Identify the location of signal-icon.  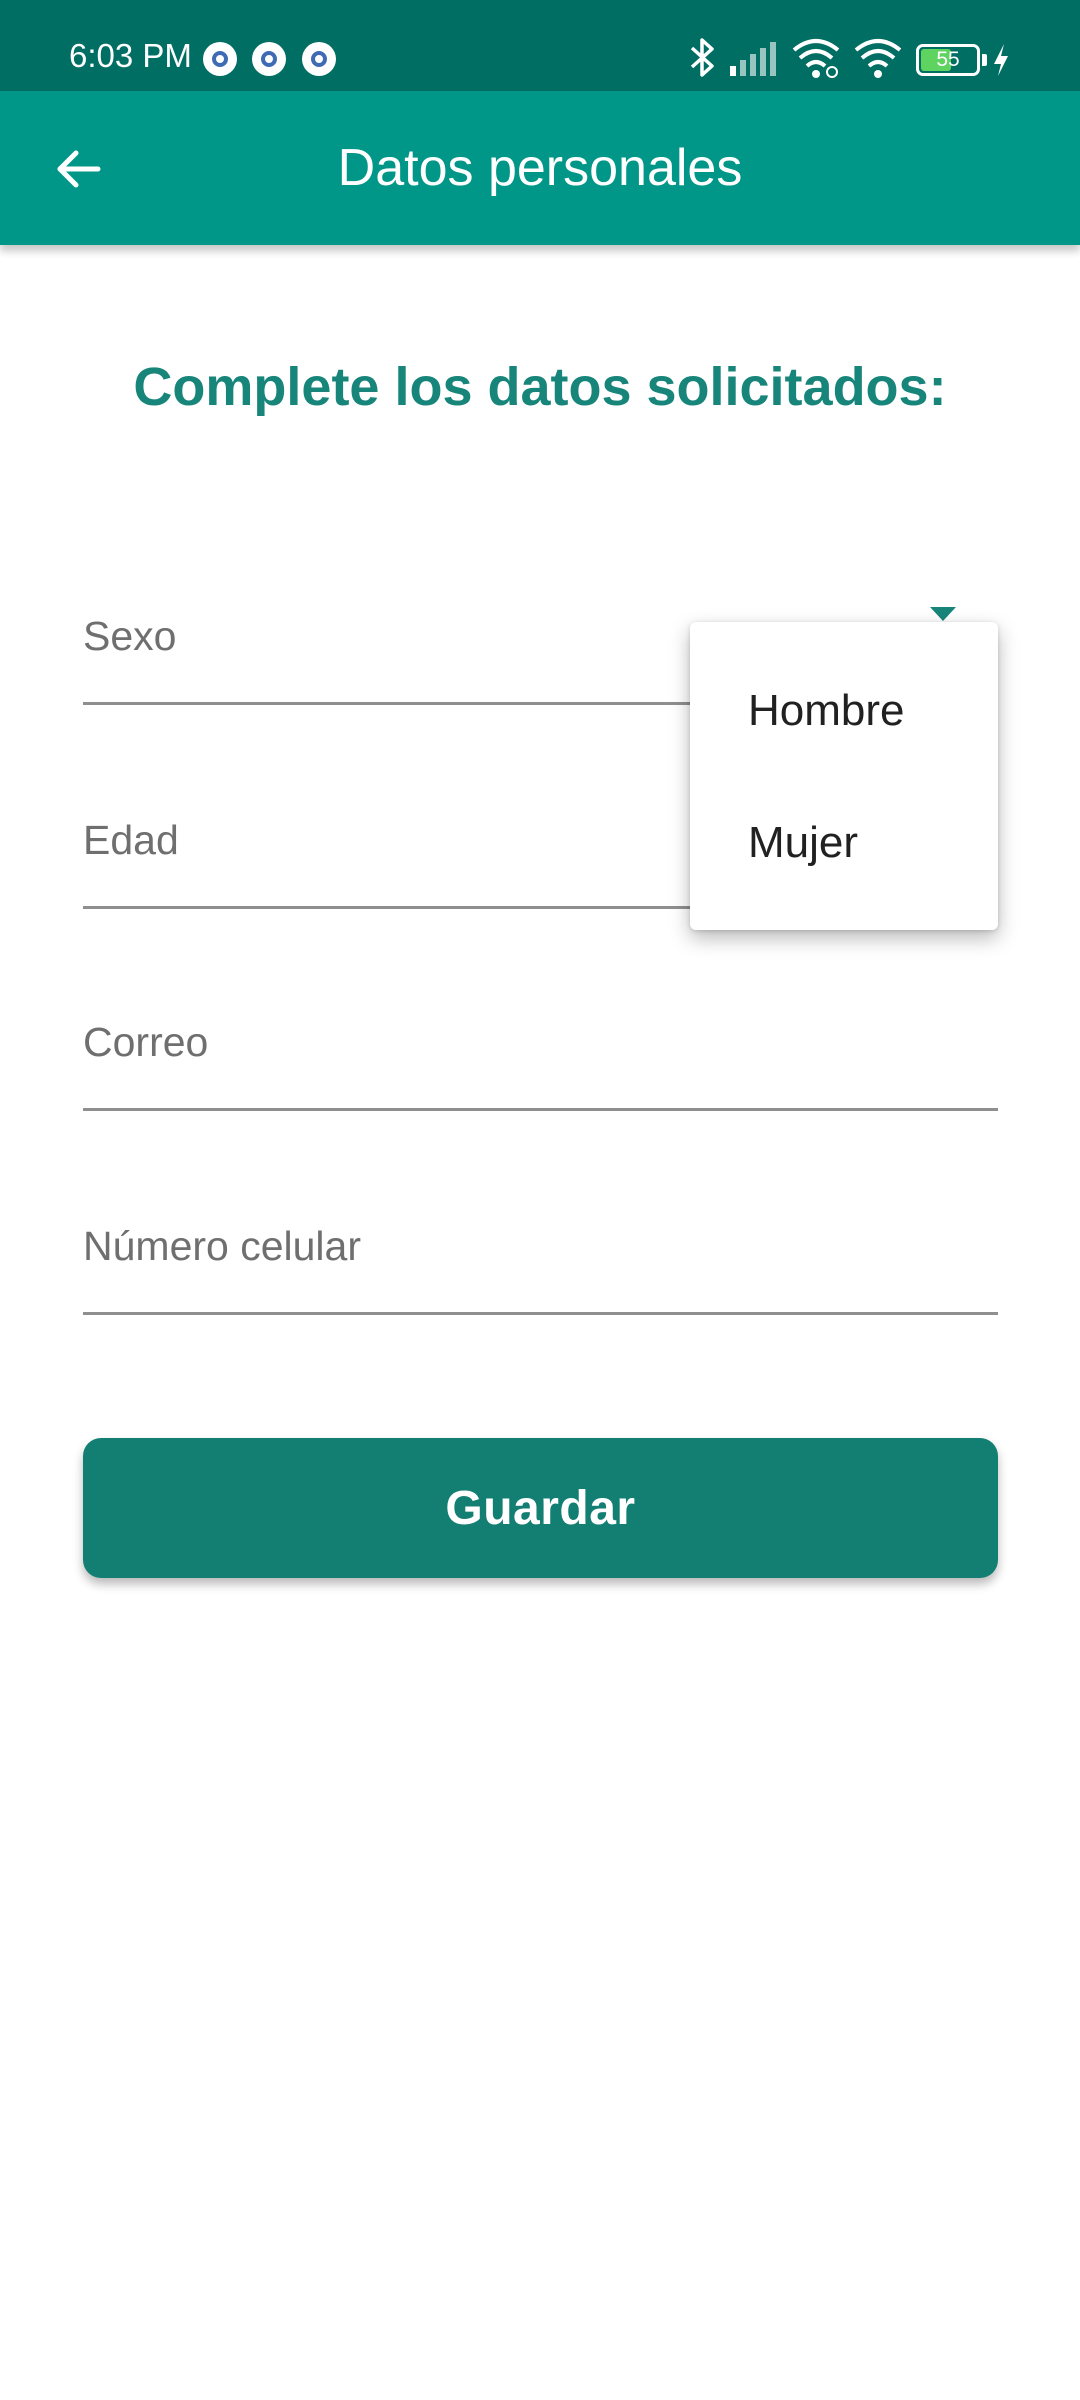
(753, 59).